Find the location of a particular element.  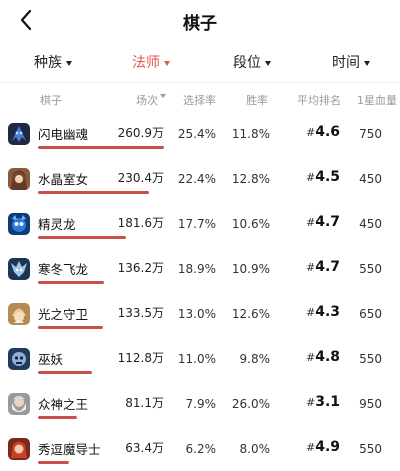

one-star-hp: 950 is located at coordinates (370, 404).